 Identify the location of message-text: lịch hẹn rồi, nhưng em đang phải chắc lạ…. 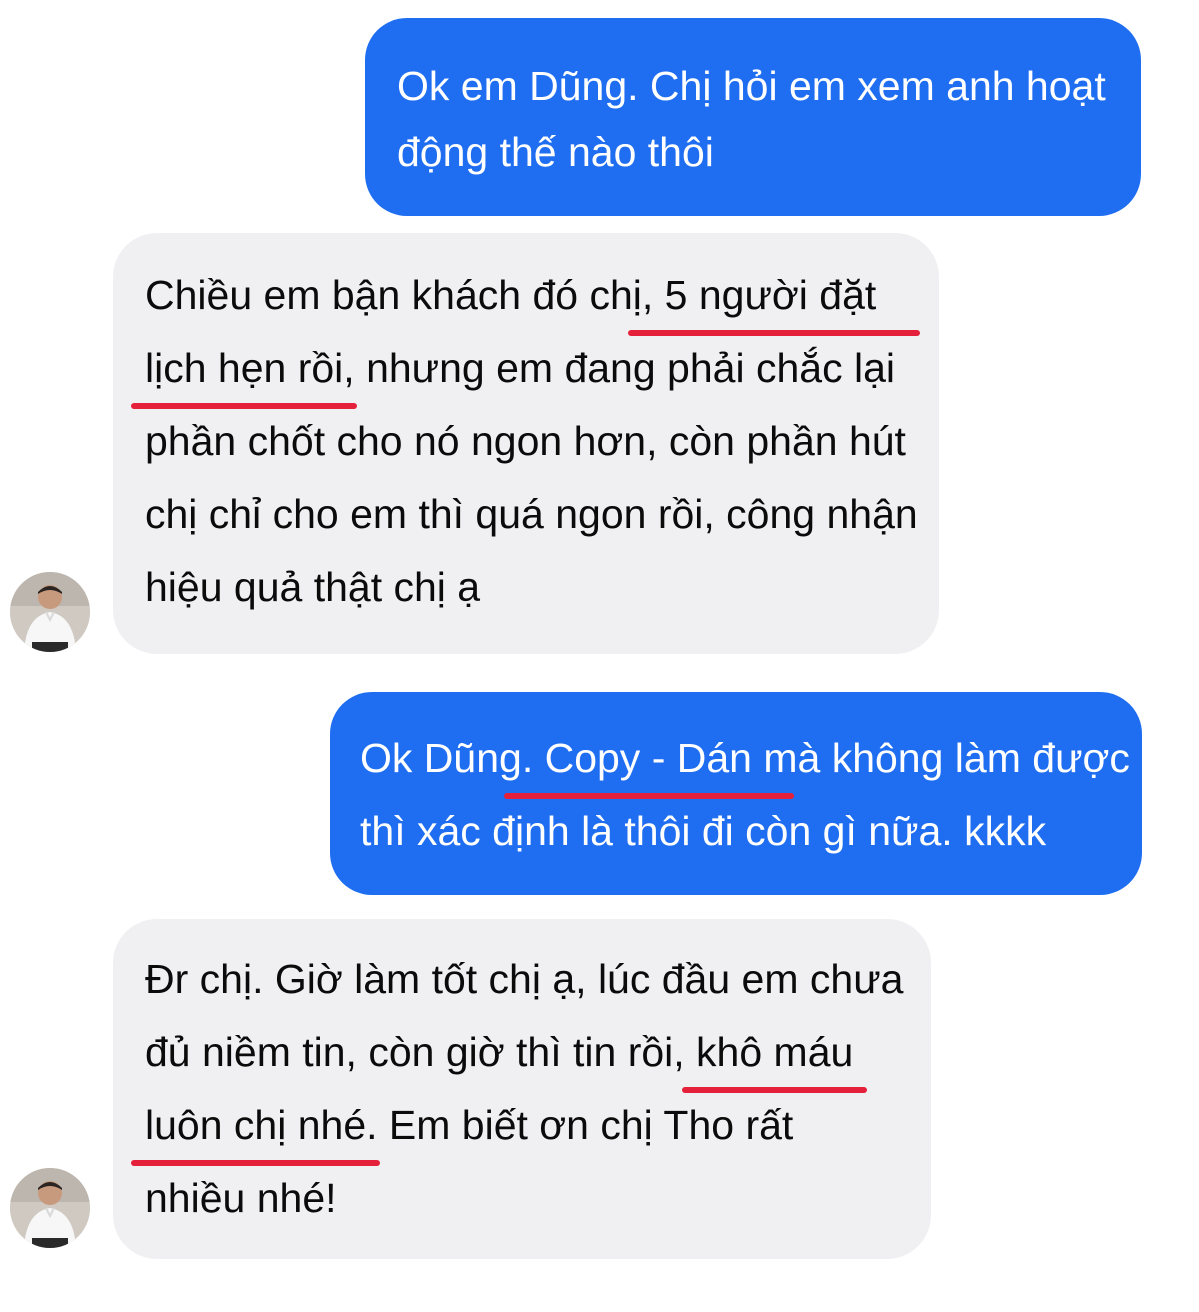
(534, 370).